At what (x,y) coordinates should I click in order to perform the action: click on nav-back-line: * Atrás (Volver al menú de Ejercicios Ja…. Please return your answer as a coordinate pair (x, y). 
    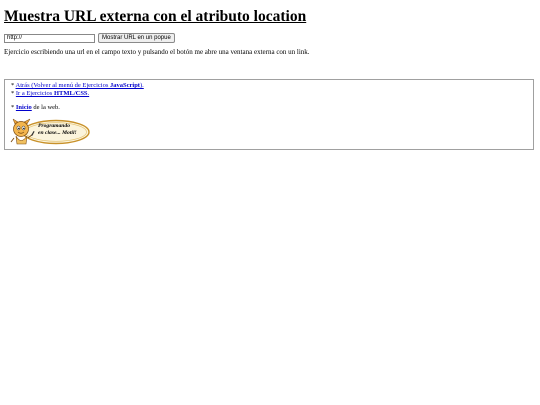
    Looking at the image, I should click on (77, 86).